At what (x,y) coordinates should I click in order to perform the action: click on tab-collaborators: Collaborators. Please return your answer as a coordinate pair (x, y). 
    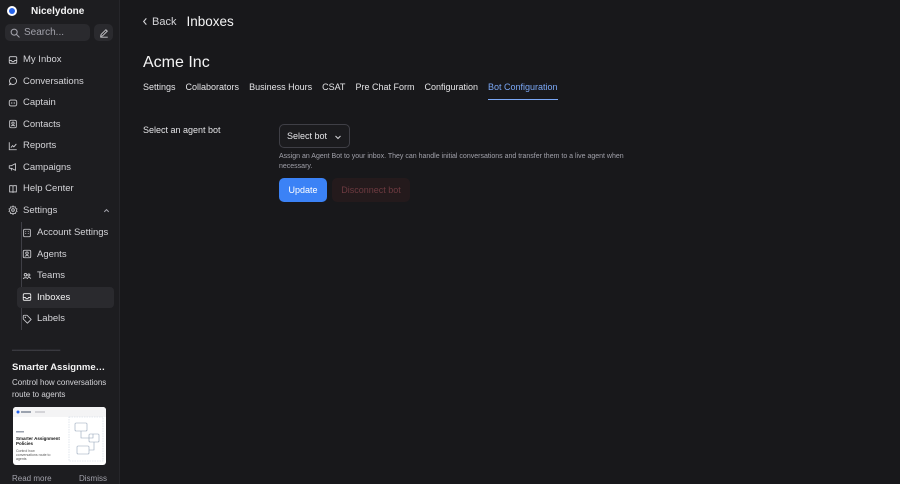
    Looking at the image, I should click on (213, 91).